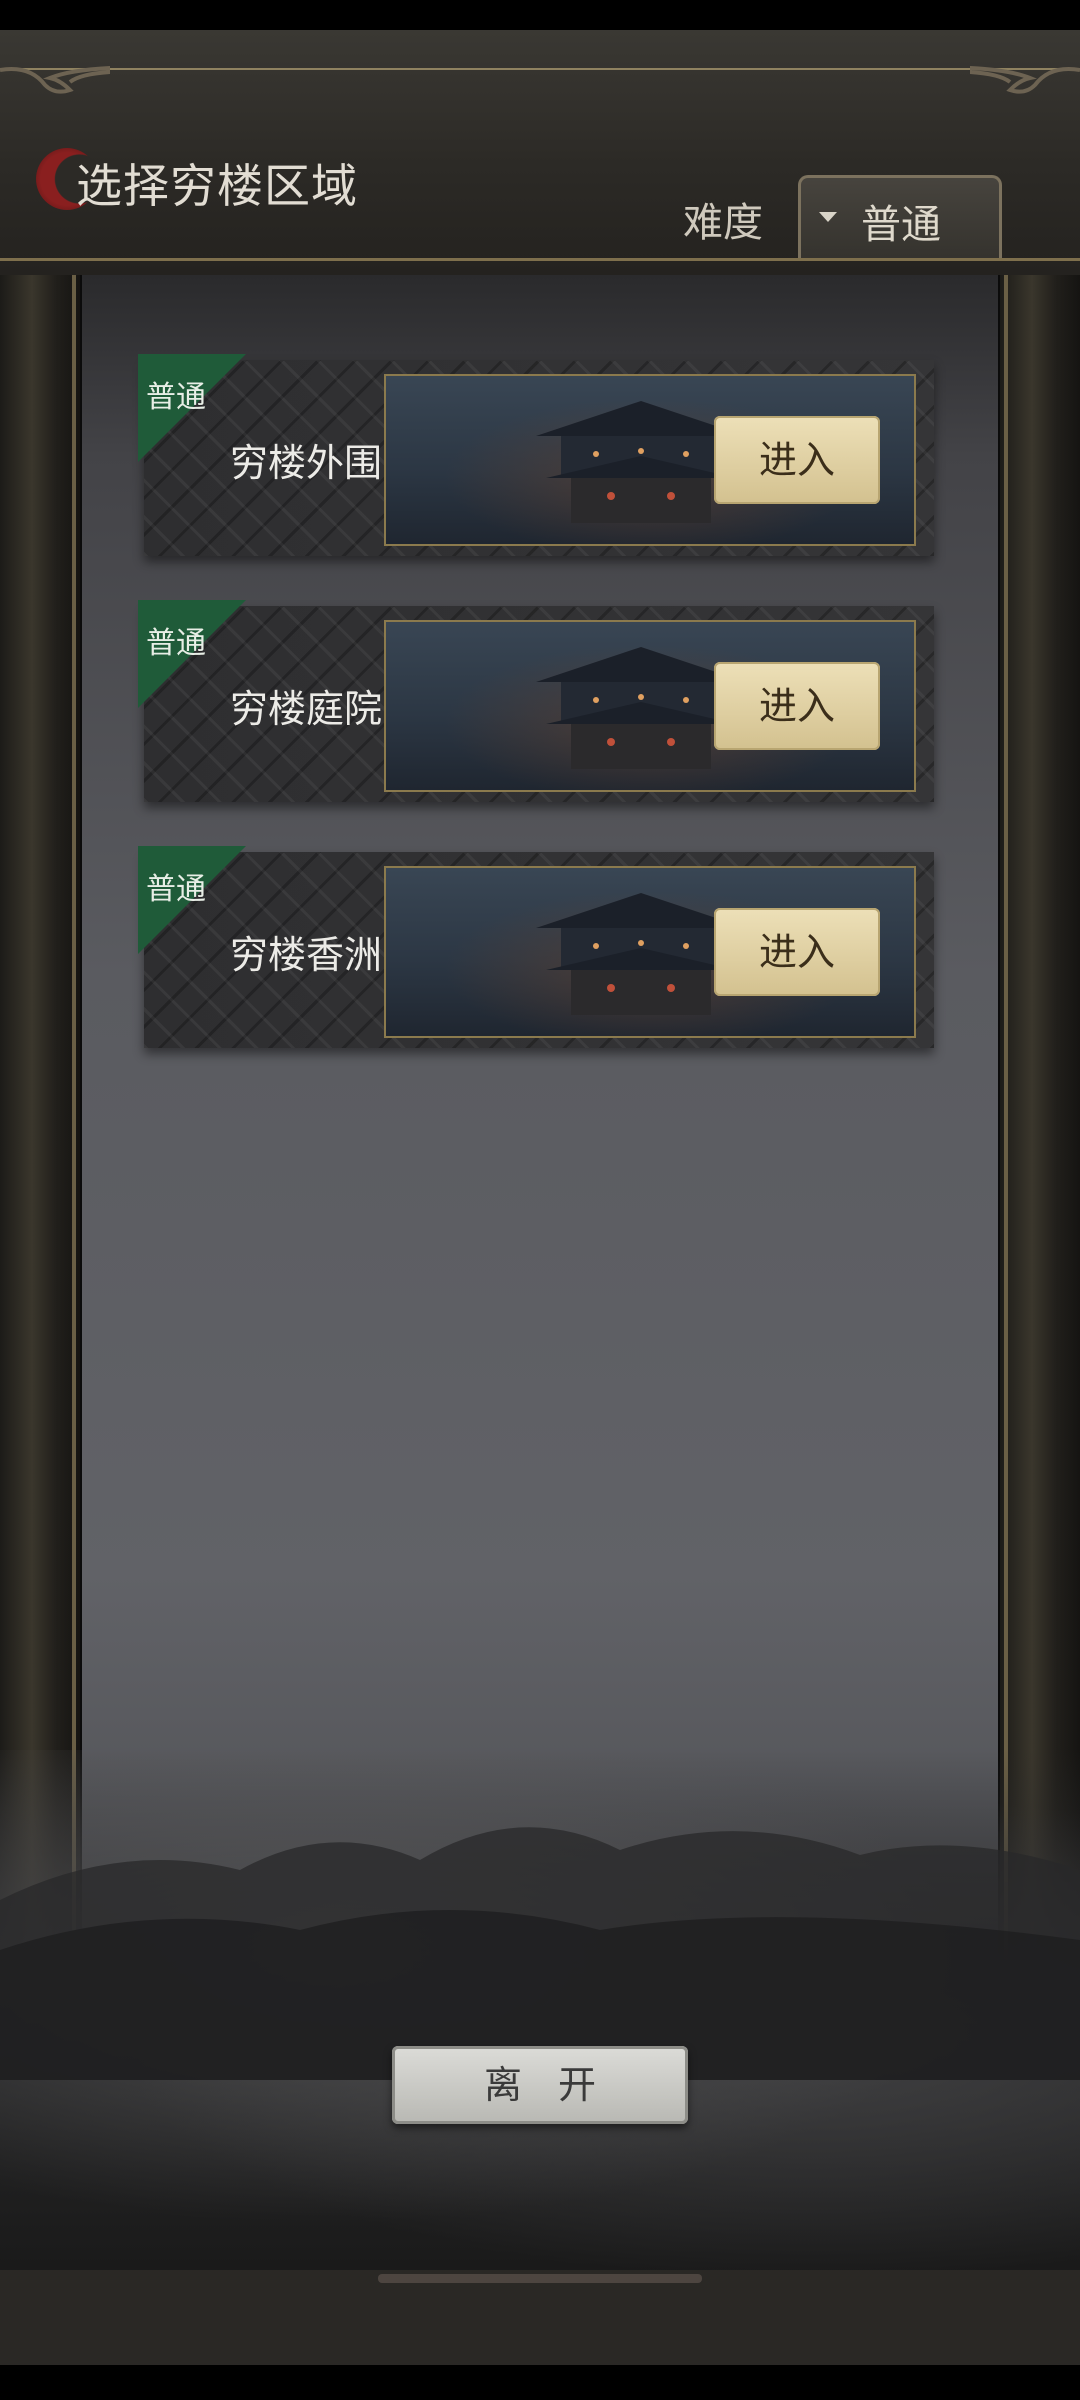  What do you see at coordinates (540, 2278) in the screenshot?
I see `bottom-handle` at bounding box center [540, 2278].